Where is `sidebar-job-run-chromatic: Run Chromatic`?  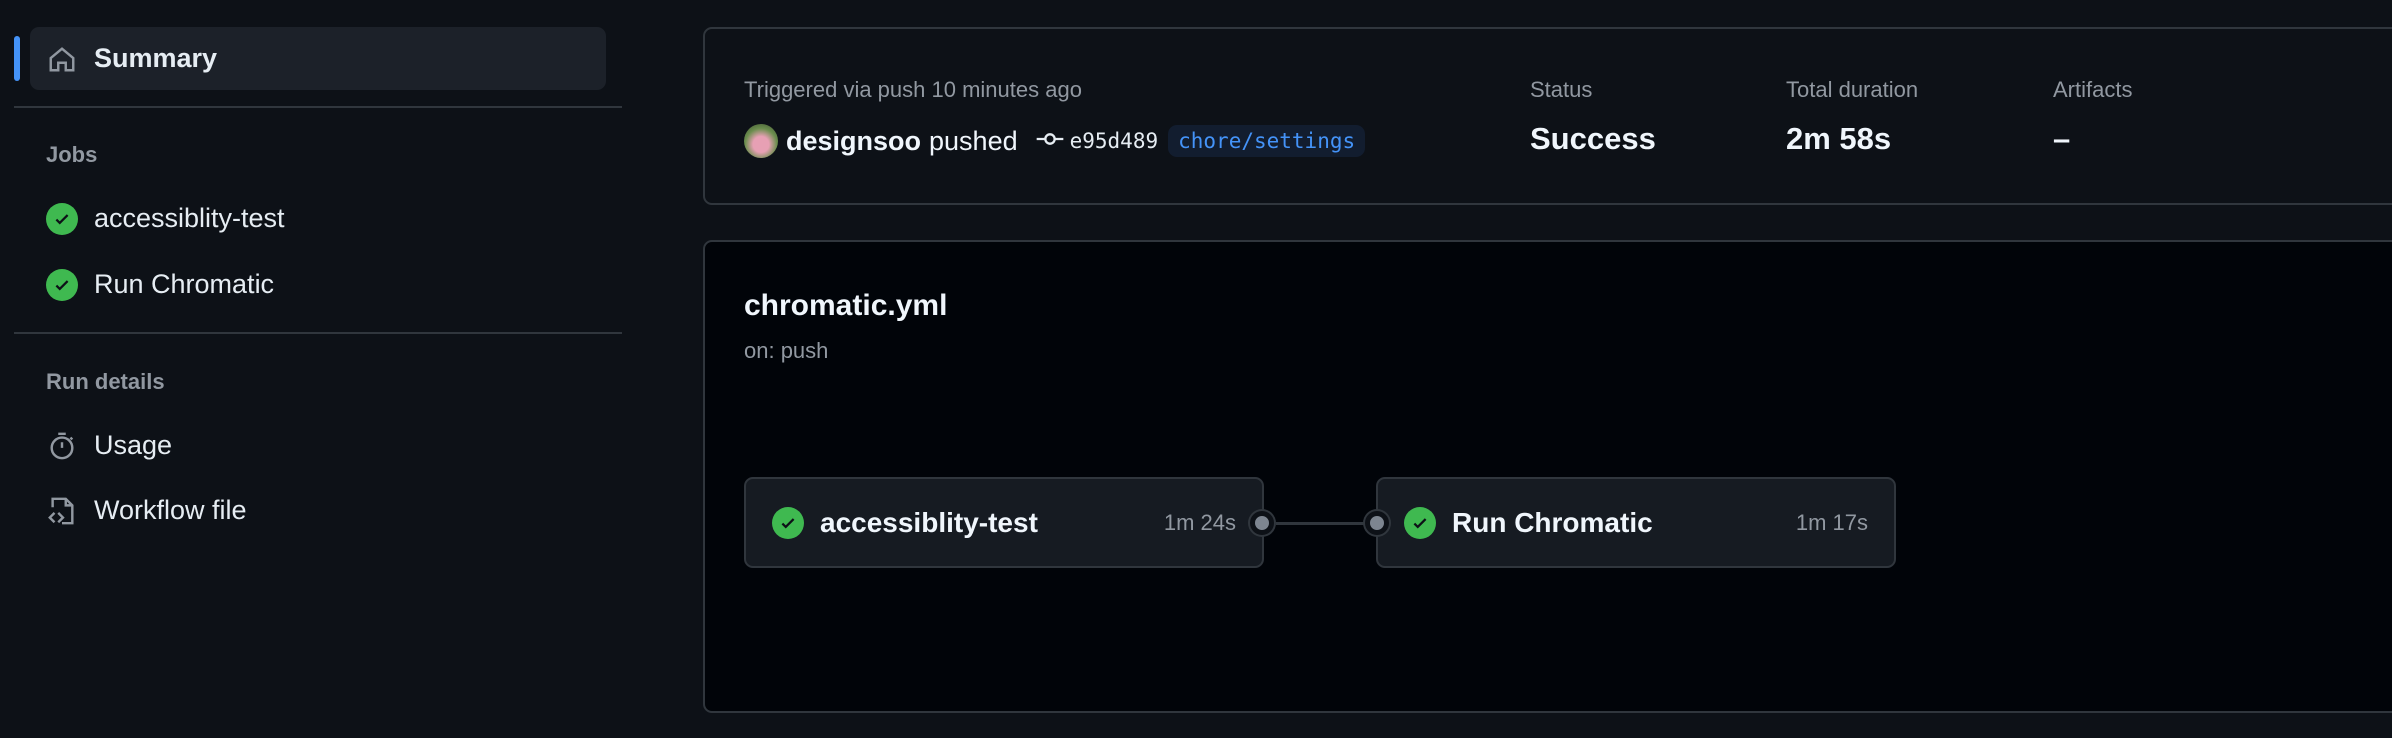
sidebar-job-run-chromatic: Run Chromatic is located at coordinates (318, 284).